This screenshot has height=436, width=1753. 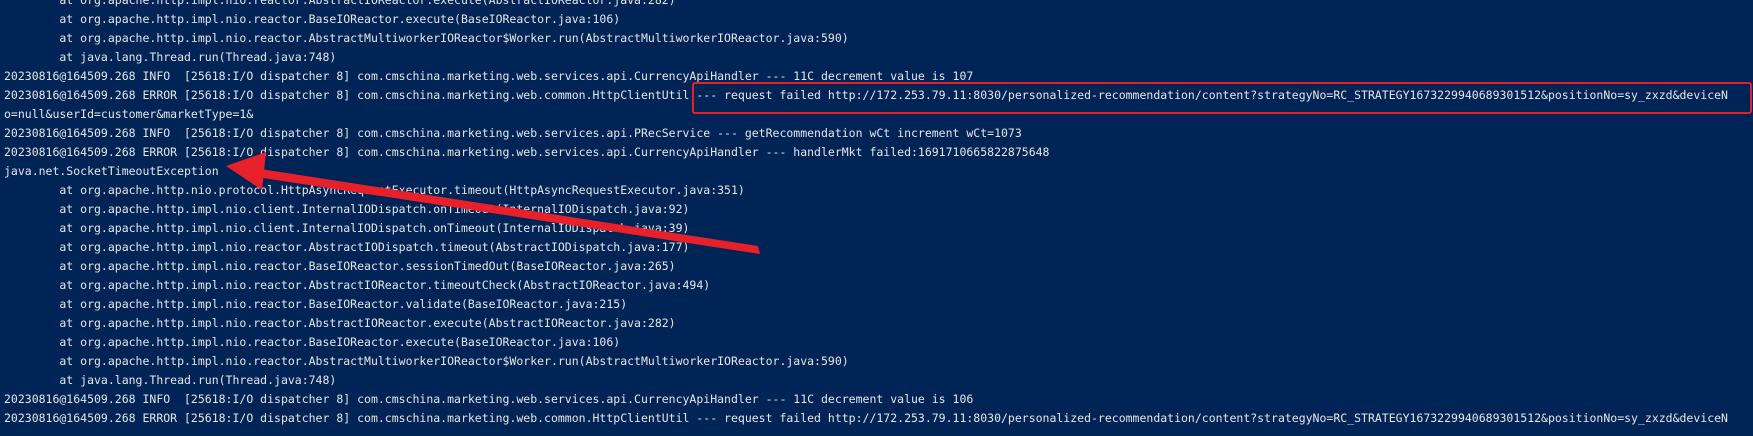 What do you see at coordinates (1222, 98) in the screenshot?
I see `annotation-highlight-box` at bounding box center [1222, 98].